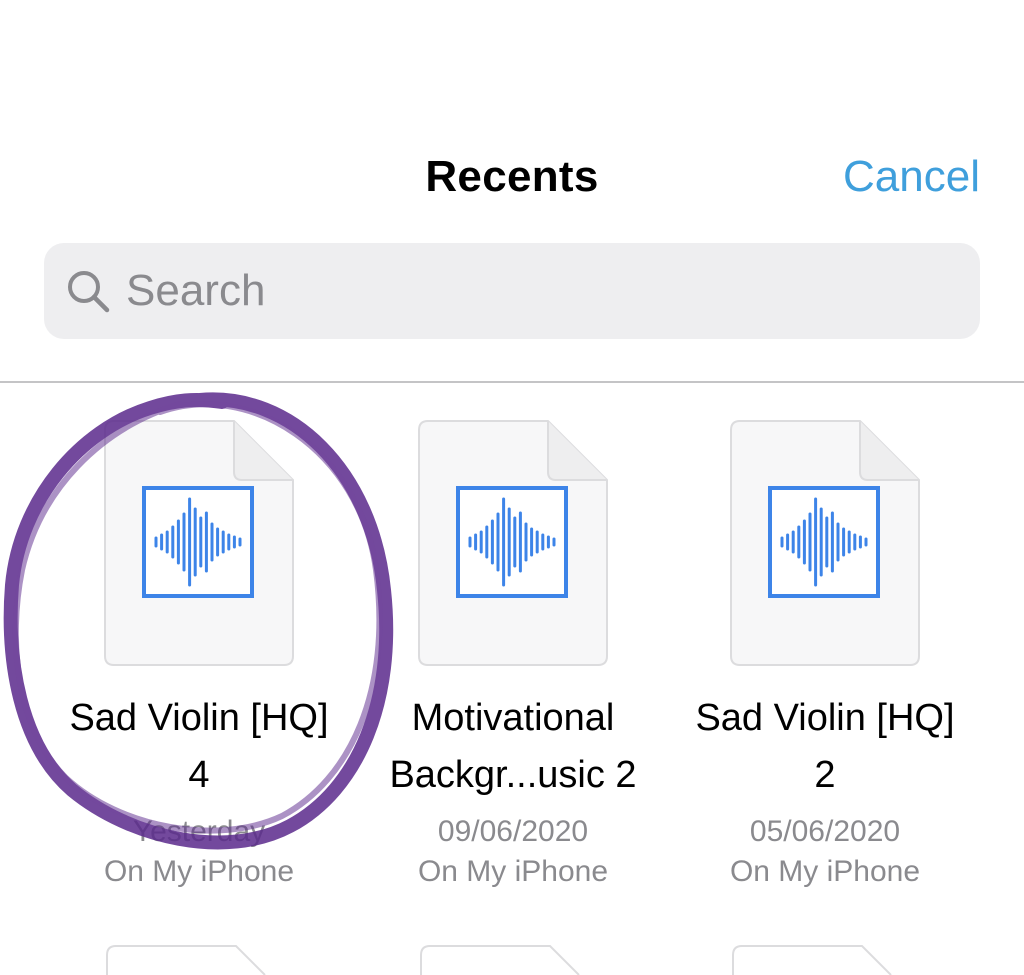  I want to click on header-divider, so click(512, 382).